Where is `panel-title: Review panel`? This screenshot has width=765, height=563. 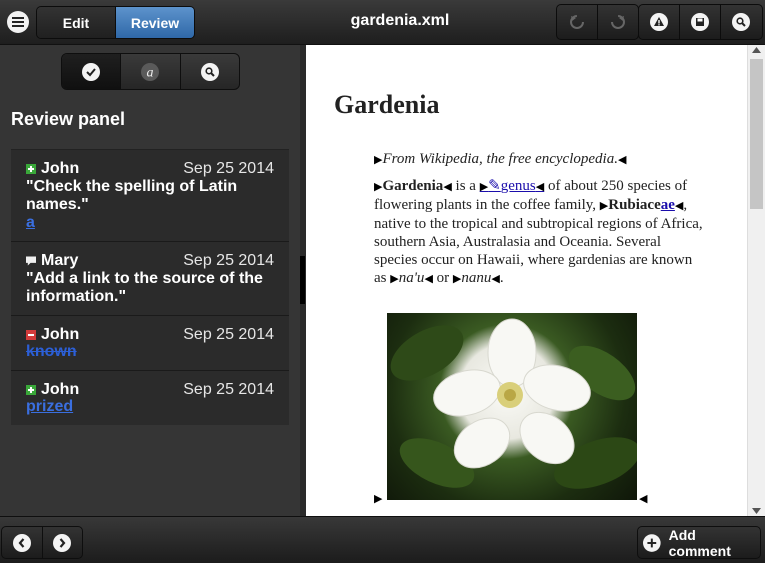
panel-title: Review panel is located at coordinates (68, 119).